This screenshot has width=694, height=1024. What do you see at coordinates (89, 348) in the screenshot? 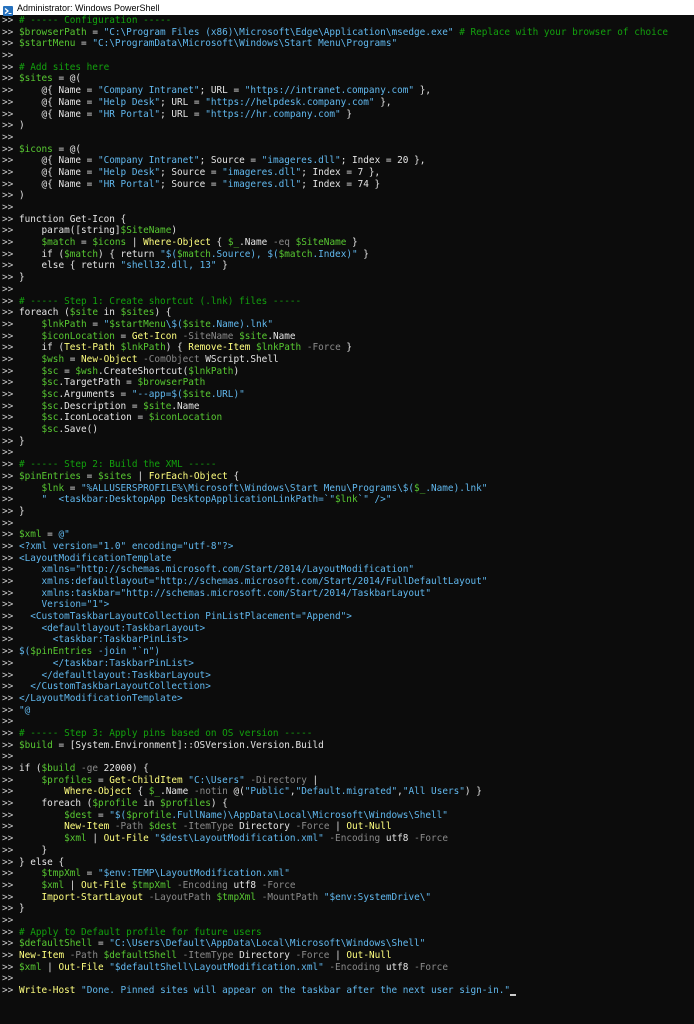
I see `code-token: Test-Path` at bounding box center [89, 348].